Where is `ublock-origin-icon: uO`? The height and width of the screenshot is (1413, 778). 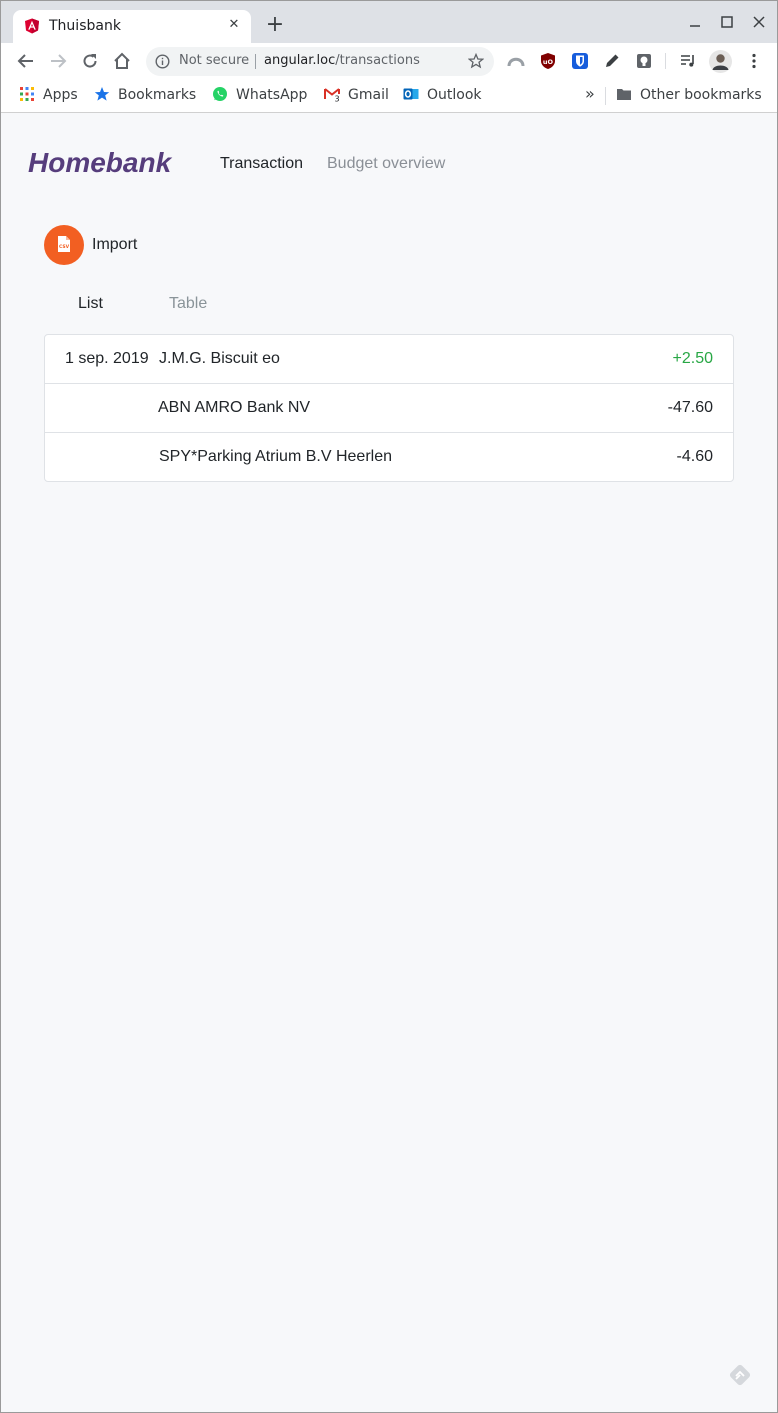
ublock-origin-icon: uO is located at coordinates (548, 61).